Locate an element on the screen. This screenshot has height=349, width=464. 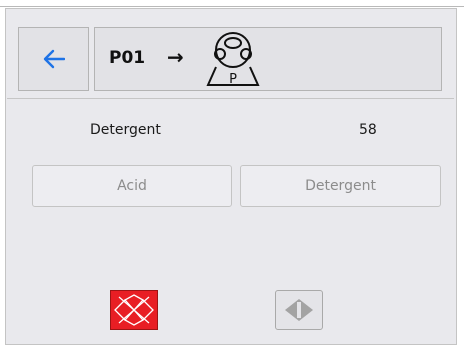
arrow-left-icon is located at coordinates (54, 59).